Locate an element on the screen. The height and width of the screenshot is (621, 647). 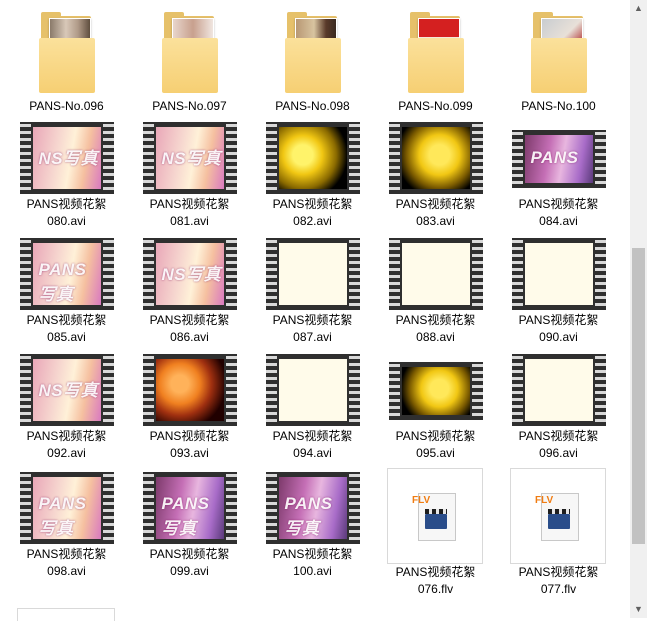
scroll-down-arrow-icon: ▼ is located at coordinates (638, 609).